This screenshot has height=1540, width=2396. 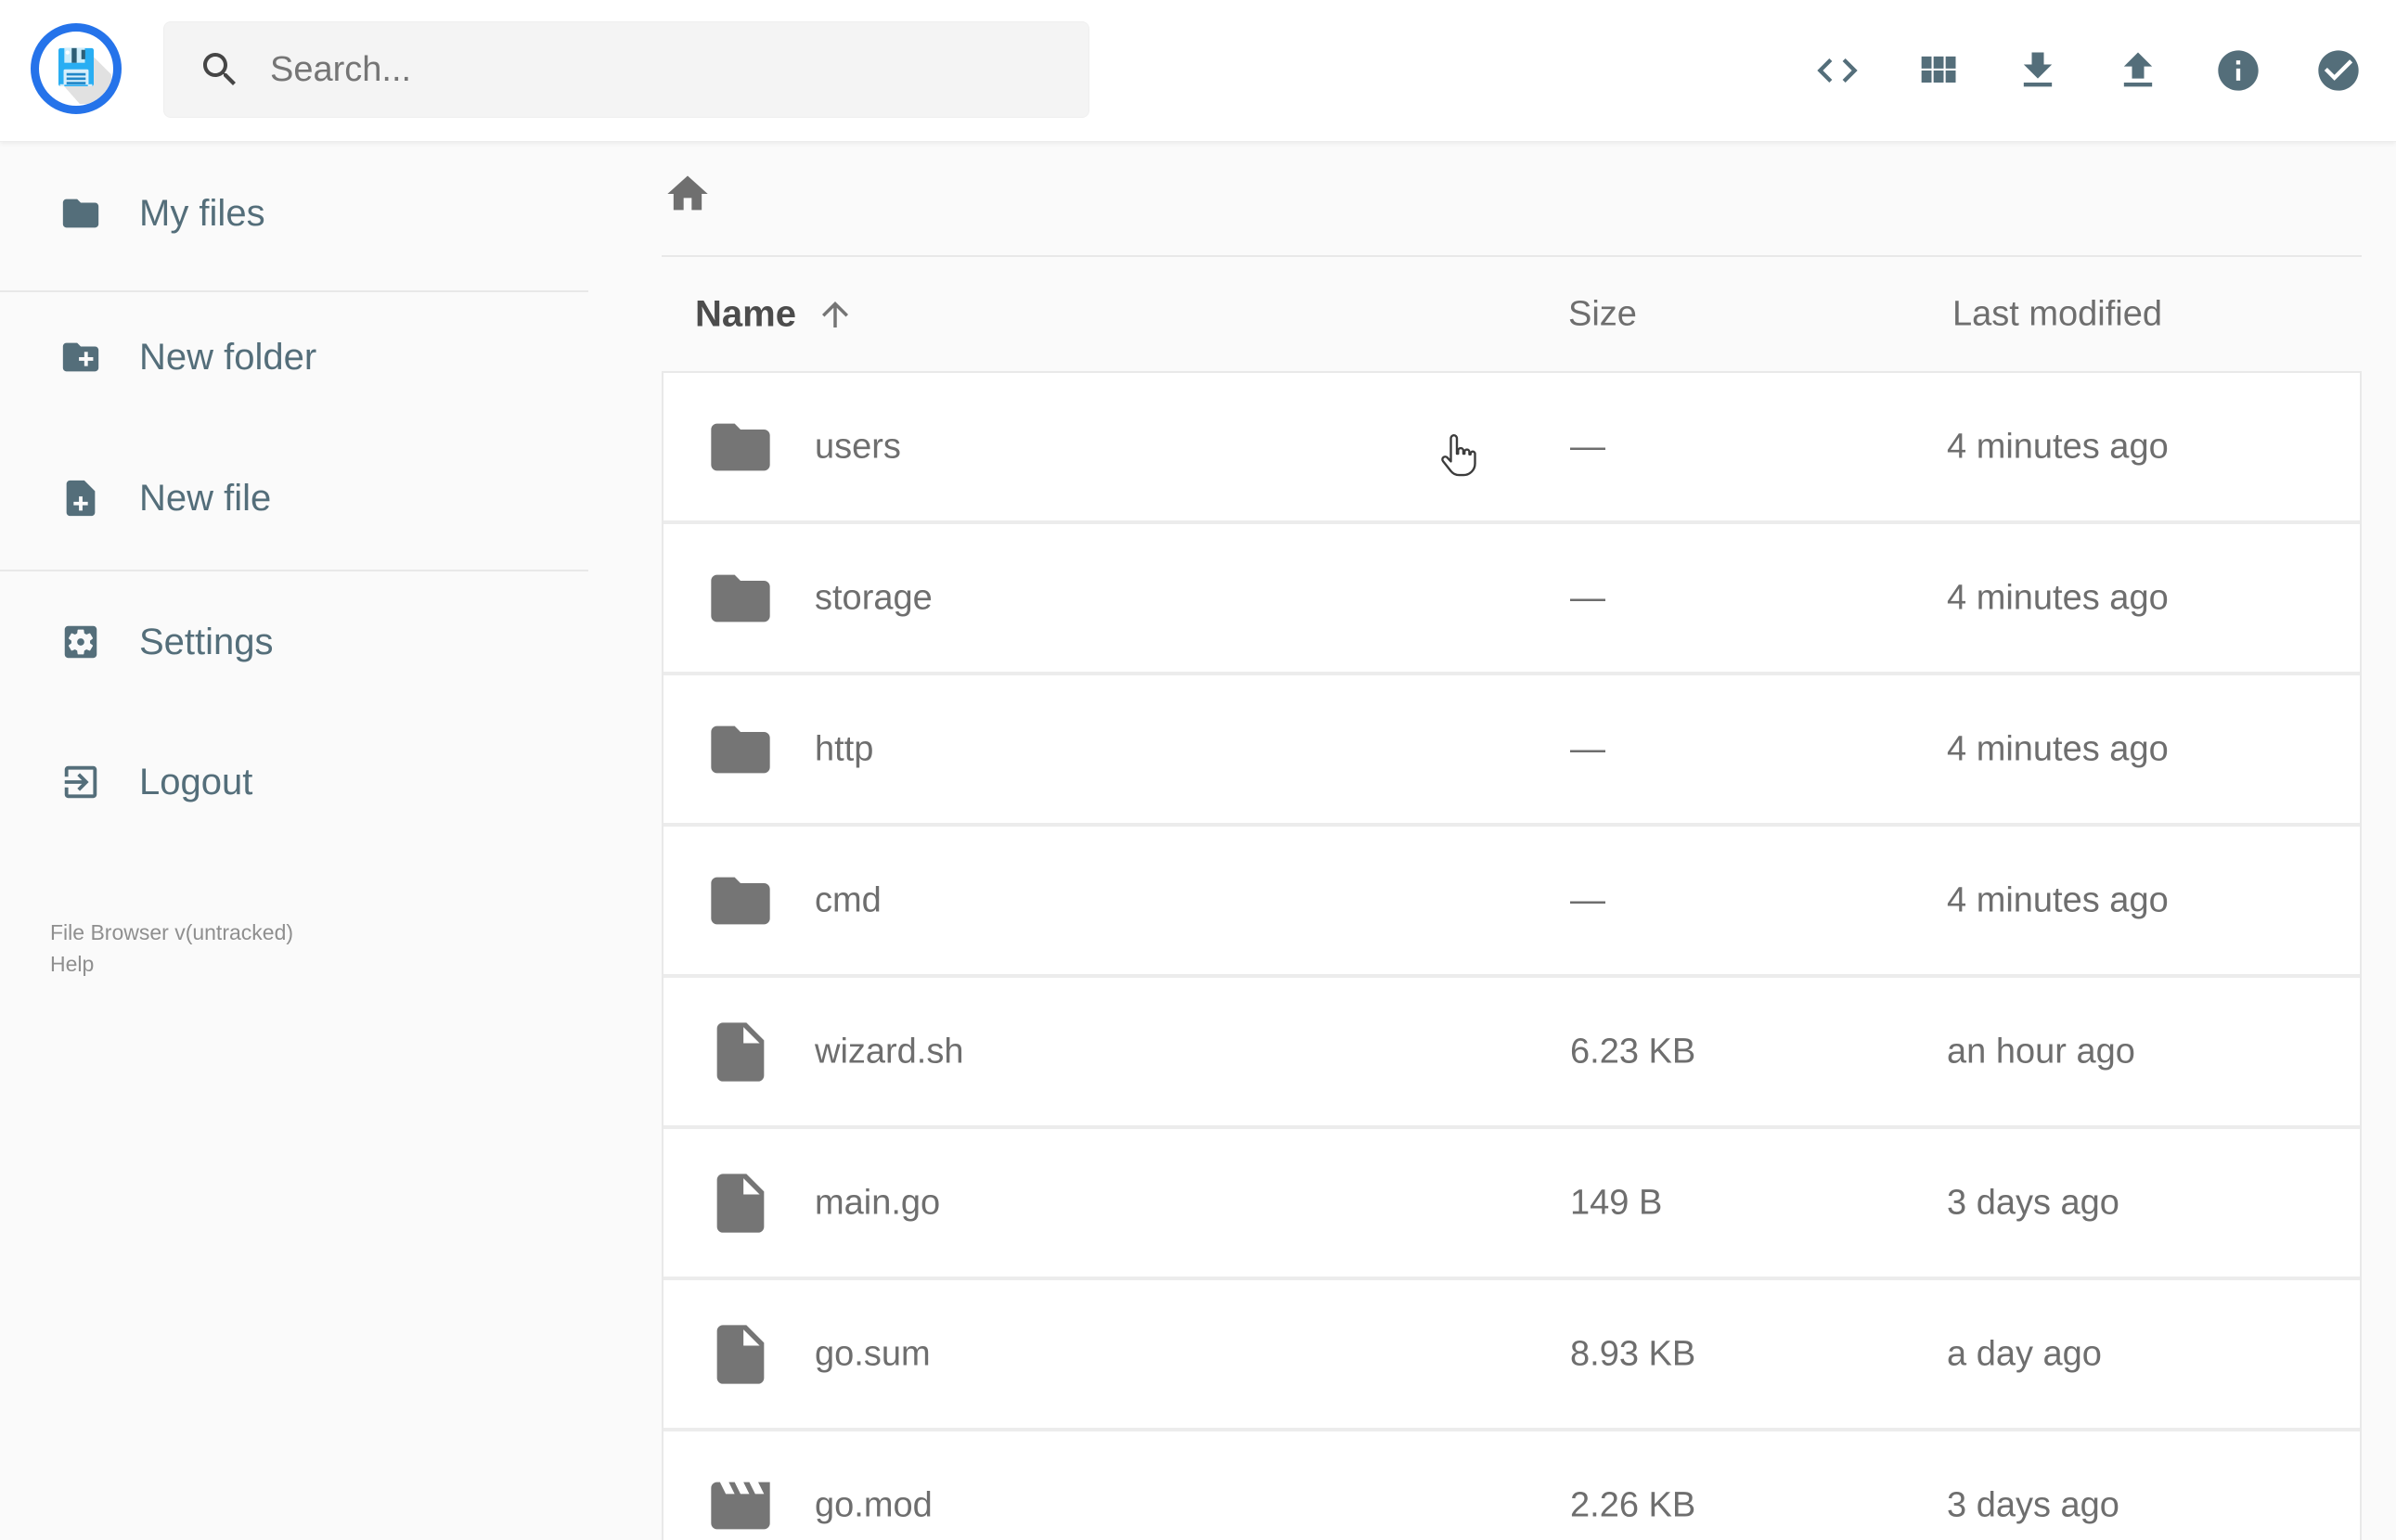 What do you see at coordinates (172, 932) in the screenshot?
I see `app-version-text: File Browser v(untracked)` at bounding box center [172, 932].